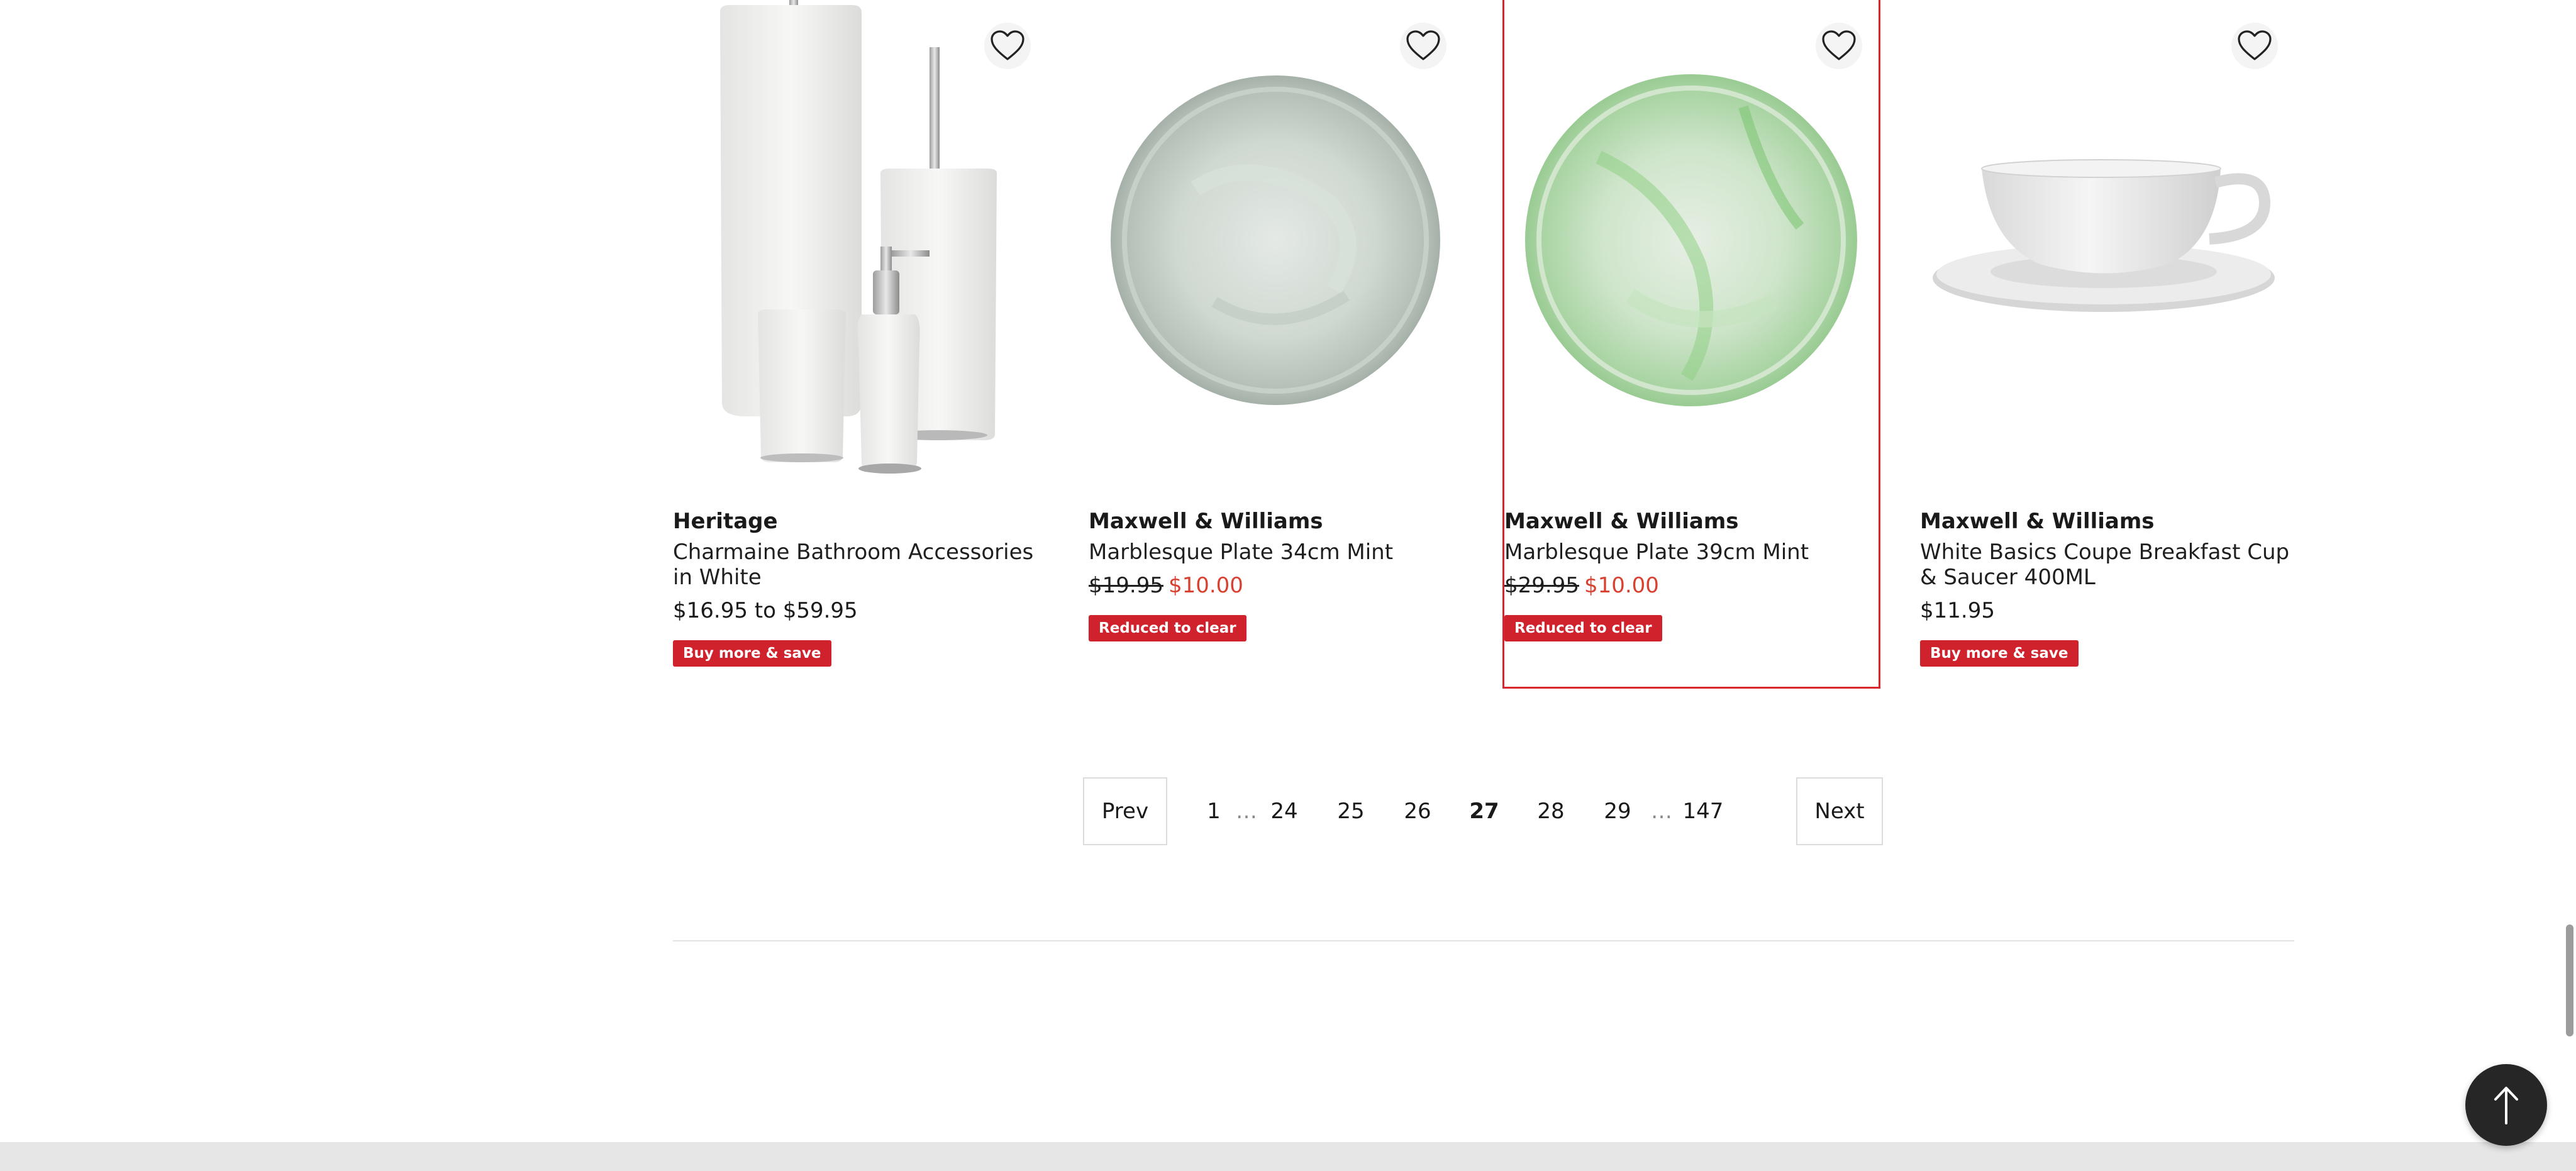 The width and height of the screenshot is (2576, 1171). I want to click on product-title: Charmaine Bathroom Accessories in White, so click(860, 565).